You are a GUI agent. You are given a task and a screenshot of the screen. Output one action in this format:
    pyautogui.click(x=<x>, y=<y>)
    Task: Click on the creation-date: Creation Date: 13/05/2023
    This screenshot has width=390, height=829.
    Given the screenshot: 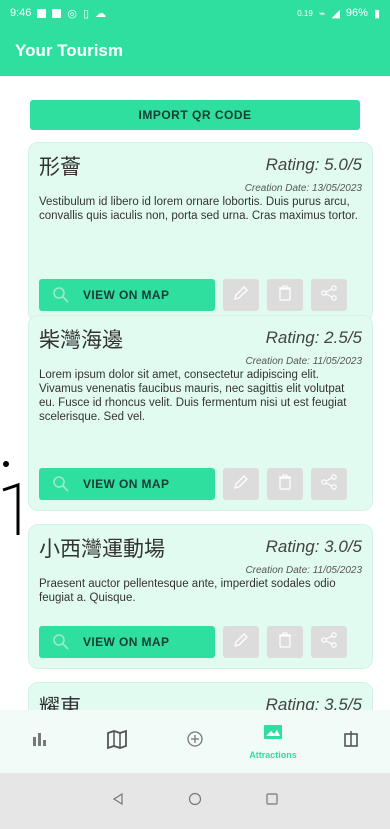 What is the action you would take?
    pyautogui.click(x=303, y=188)
    